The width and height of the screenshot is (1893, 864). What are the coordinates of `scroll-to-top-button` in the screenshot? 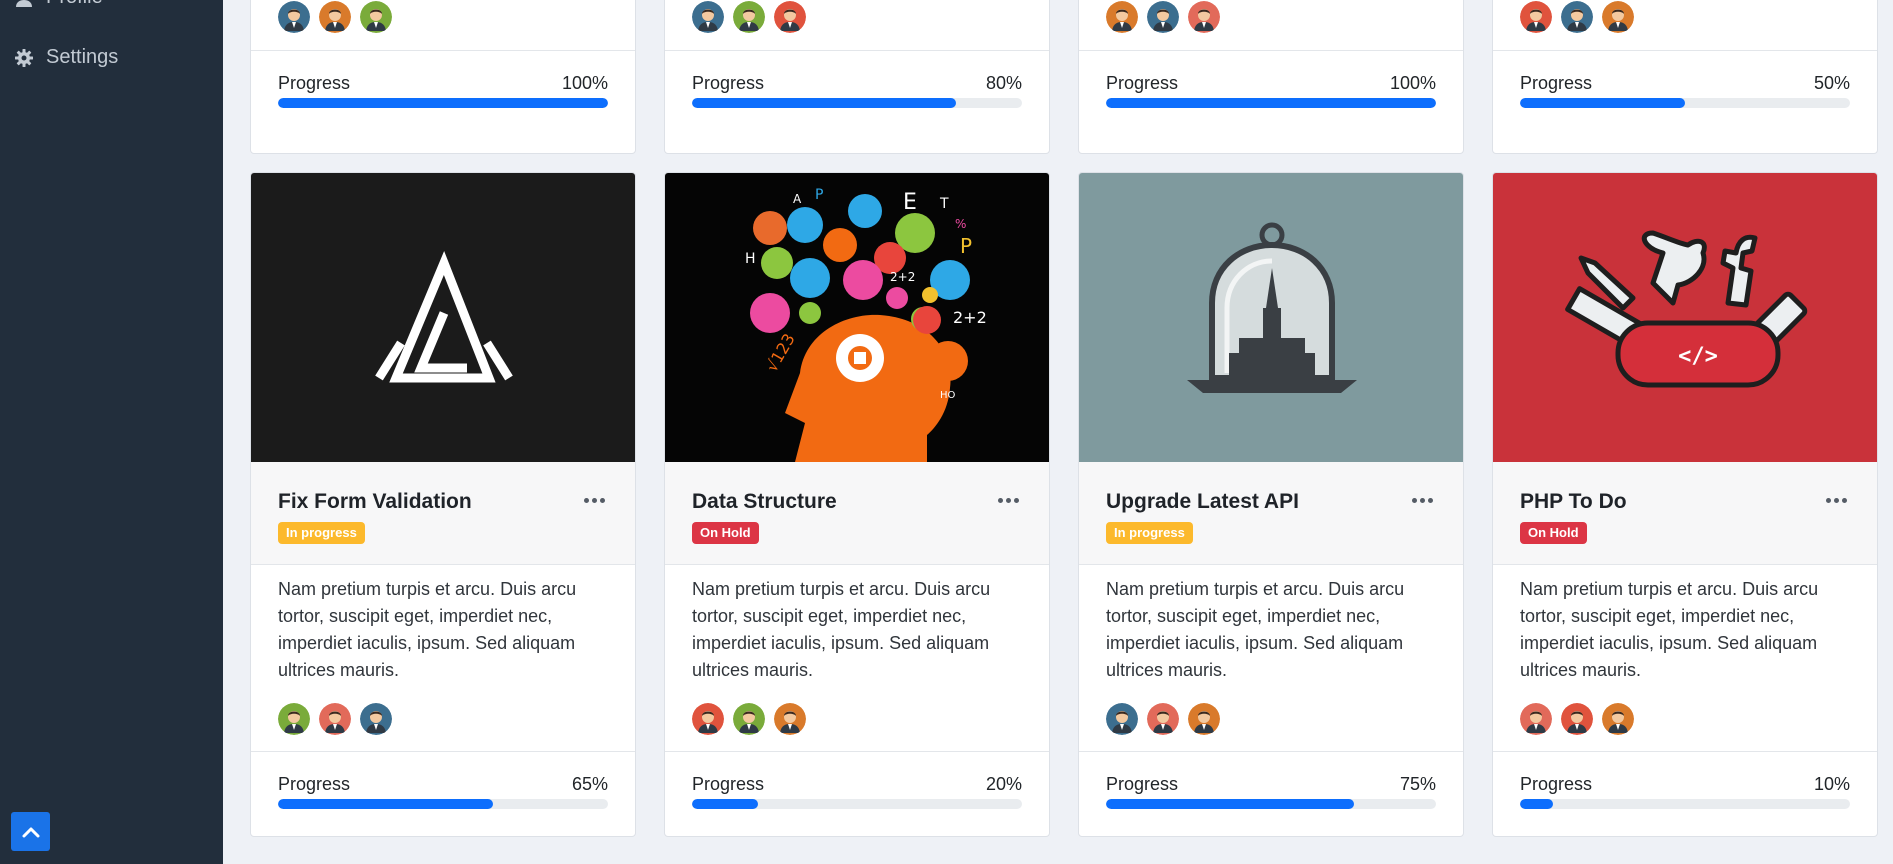 It's located at (30, 831).